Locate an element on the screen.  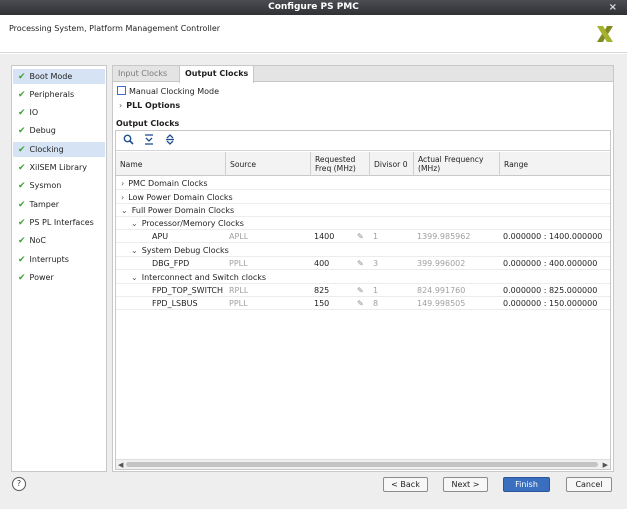
search-icon is located at coordinates (128, 141).